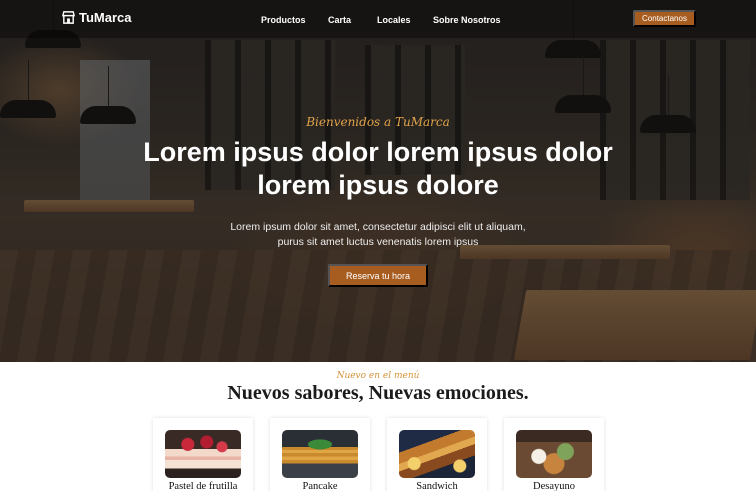  What do you see at coordinates (437, 486) in the screenshot?
I see `menu-card-label: Sandwich` at bounding box center [437, 486].